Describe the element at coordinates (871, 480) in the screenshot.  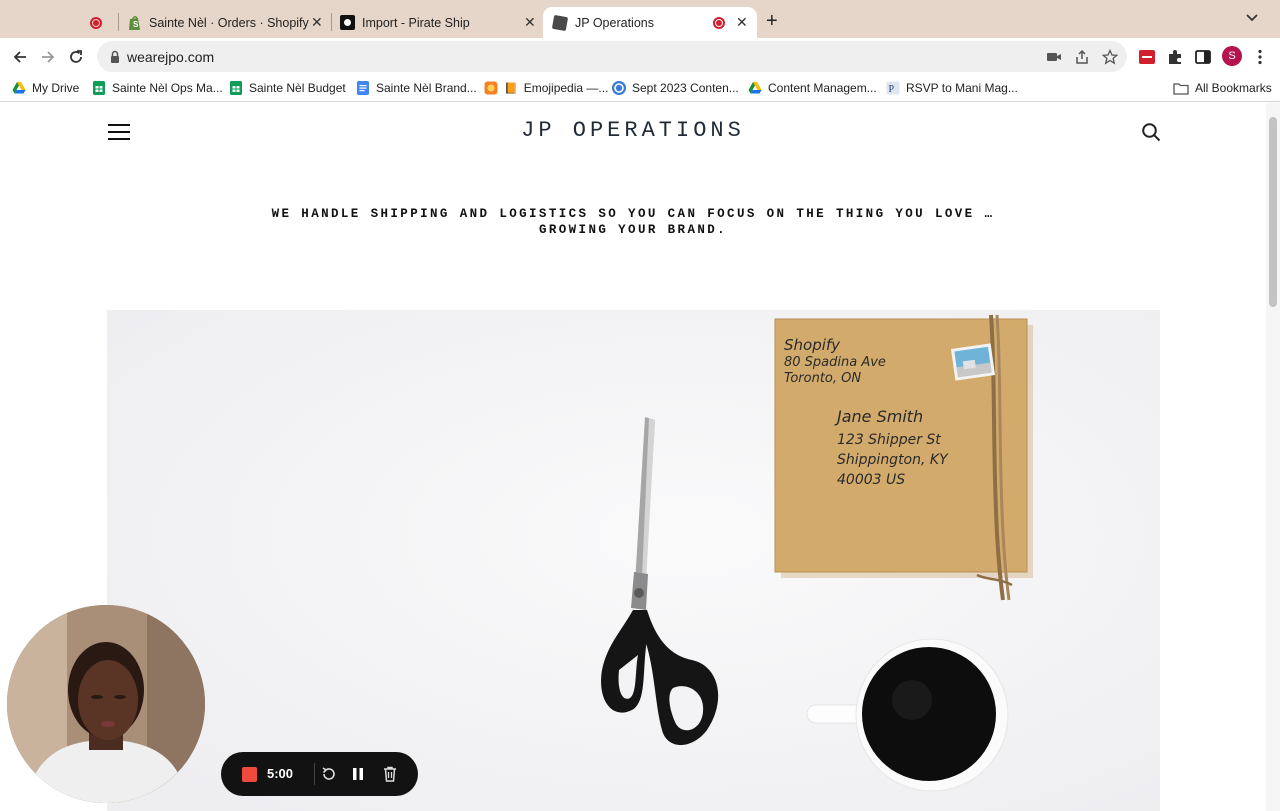
I see `label-to-line3: 40003 US` at that location.